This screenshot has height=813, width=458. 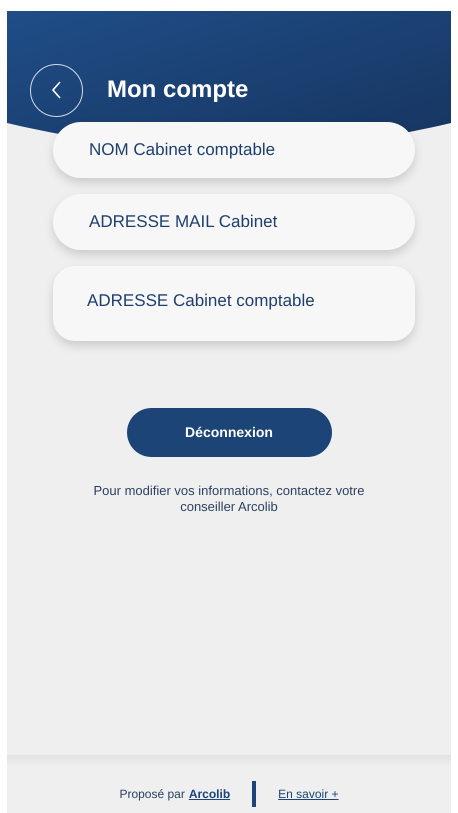 I want to click on learn-more-link: En savoir +, so click(x=308, y=794).